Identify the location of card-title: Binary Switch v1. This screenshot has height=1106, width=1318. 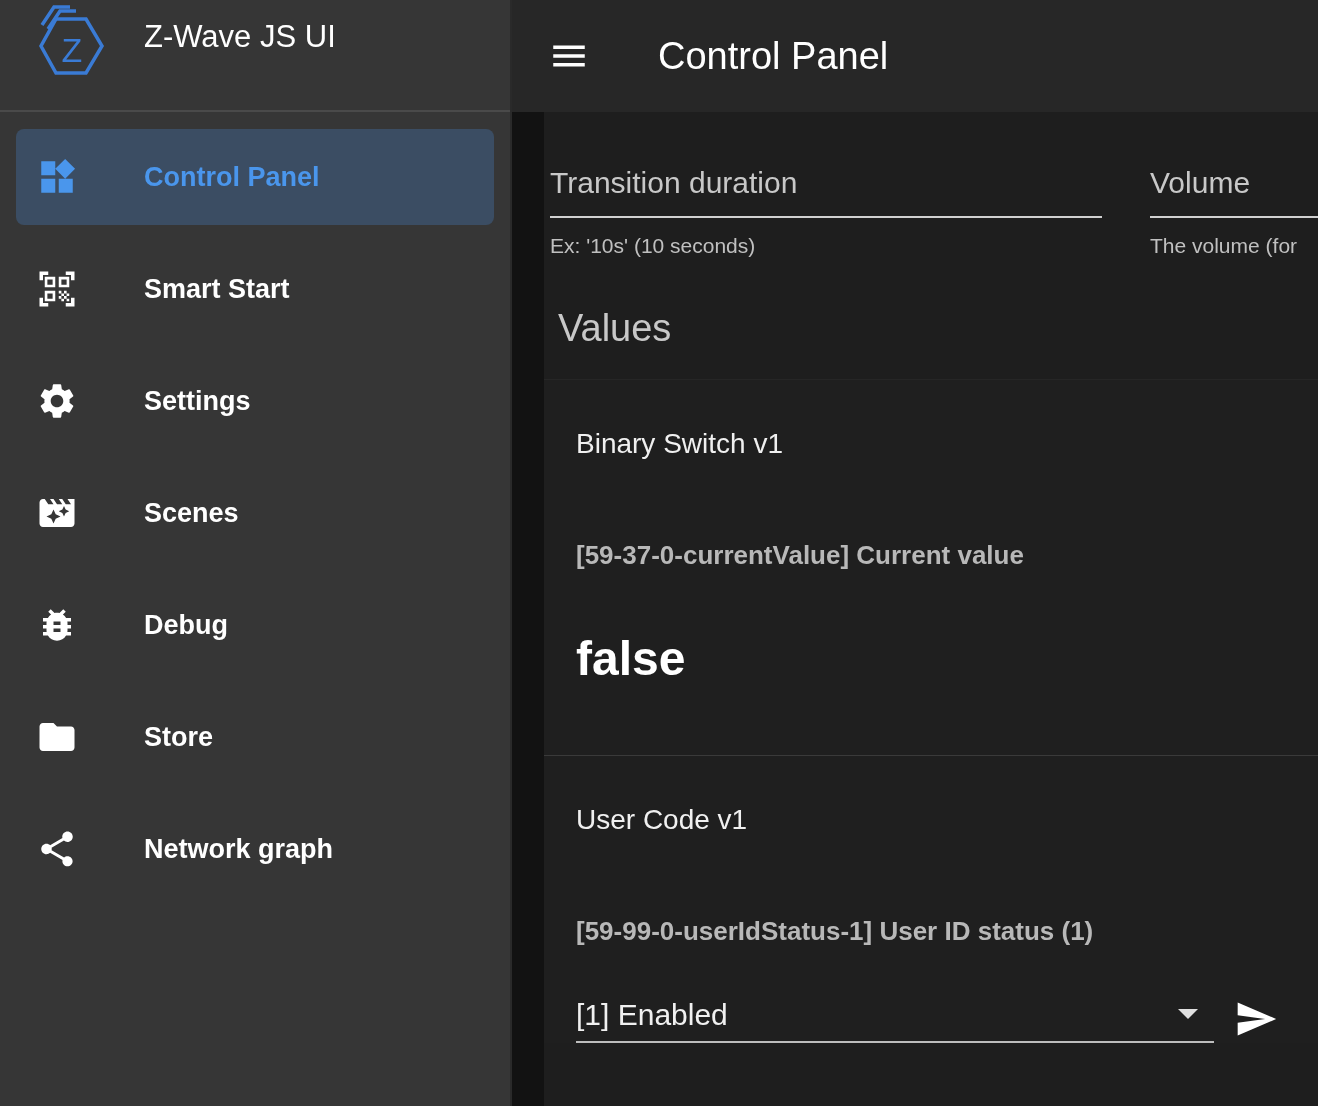
(680, 443).